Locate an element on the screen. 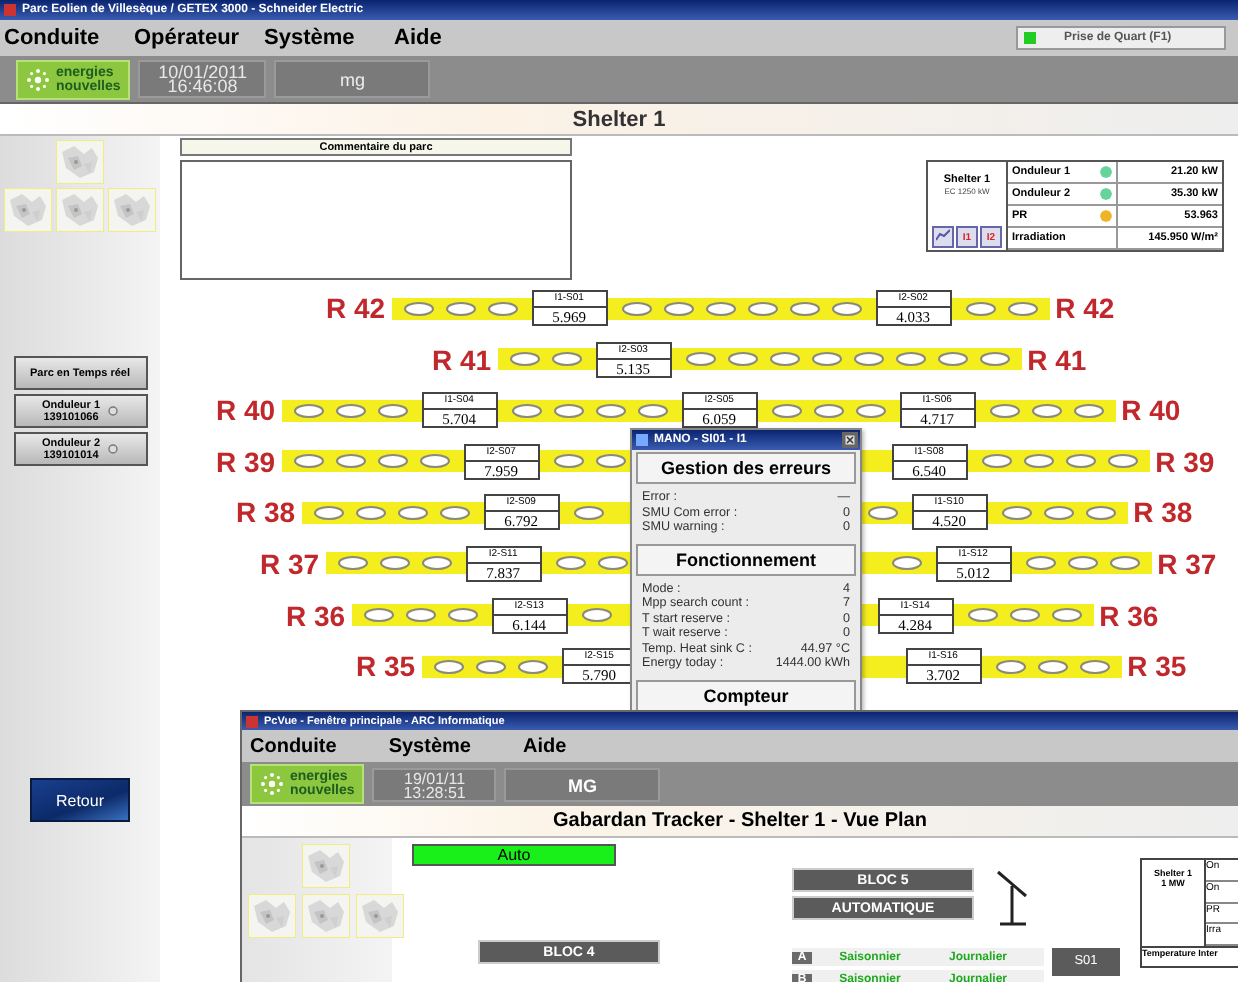 Image resolution: width=1238 pixels, height=982 pixels. section-header: Compteur is located at coordinates (746, 694).